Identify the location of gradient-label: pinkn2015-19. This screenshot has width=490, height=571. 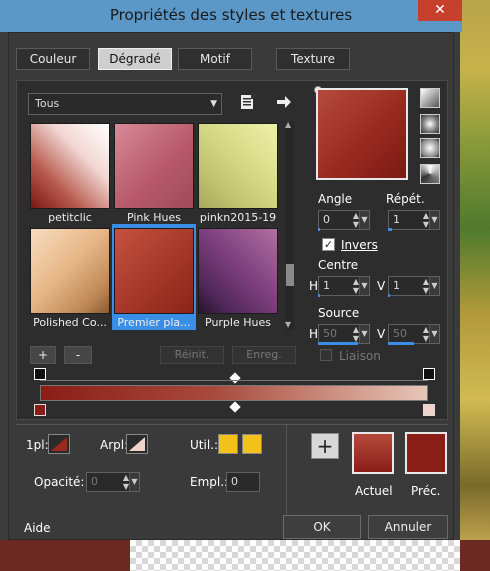
(238, 217).